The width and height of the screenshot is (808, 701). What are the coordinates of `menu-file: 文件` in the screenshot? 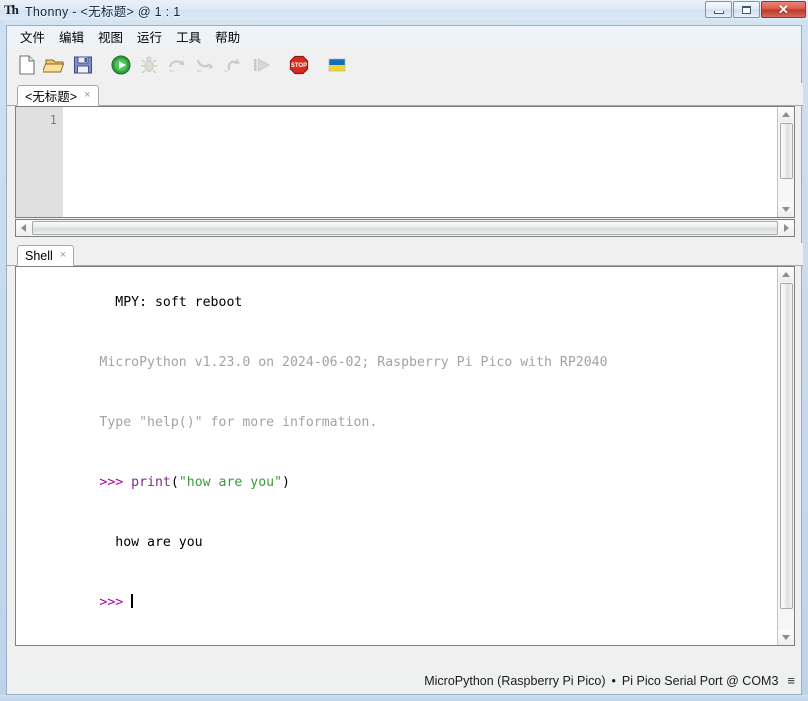 It's located at (32, 36).